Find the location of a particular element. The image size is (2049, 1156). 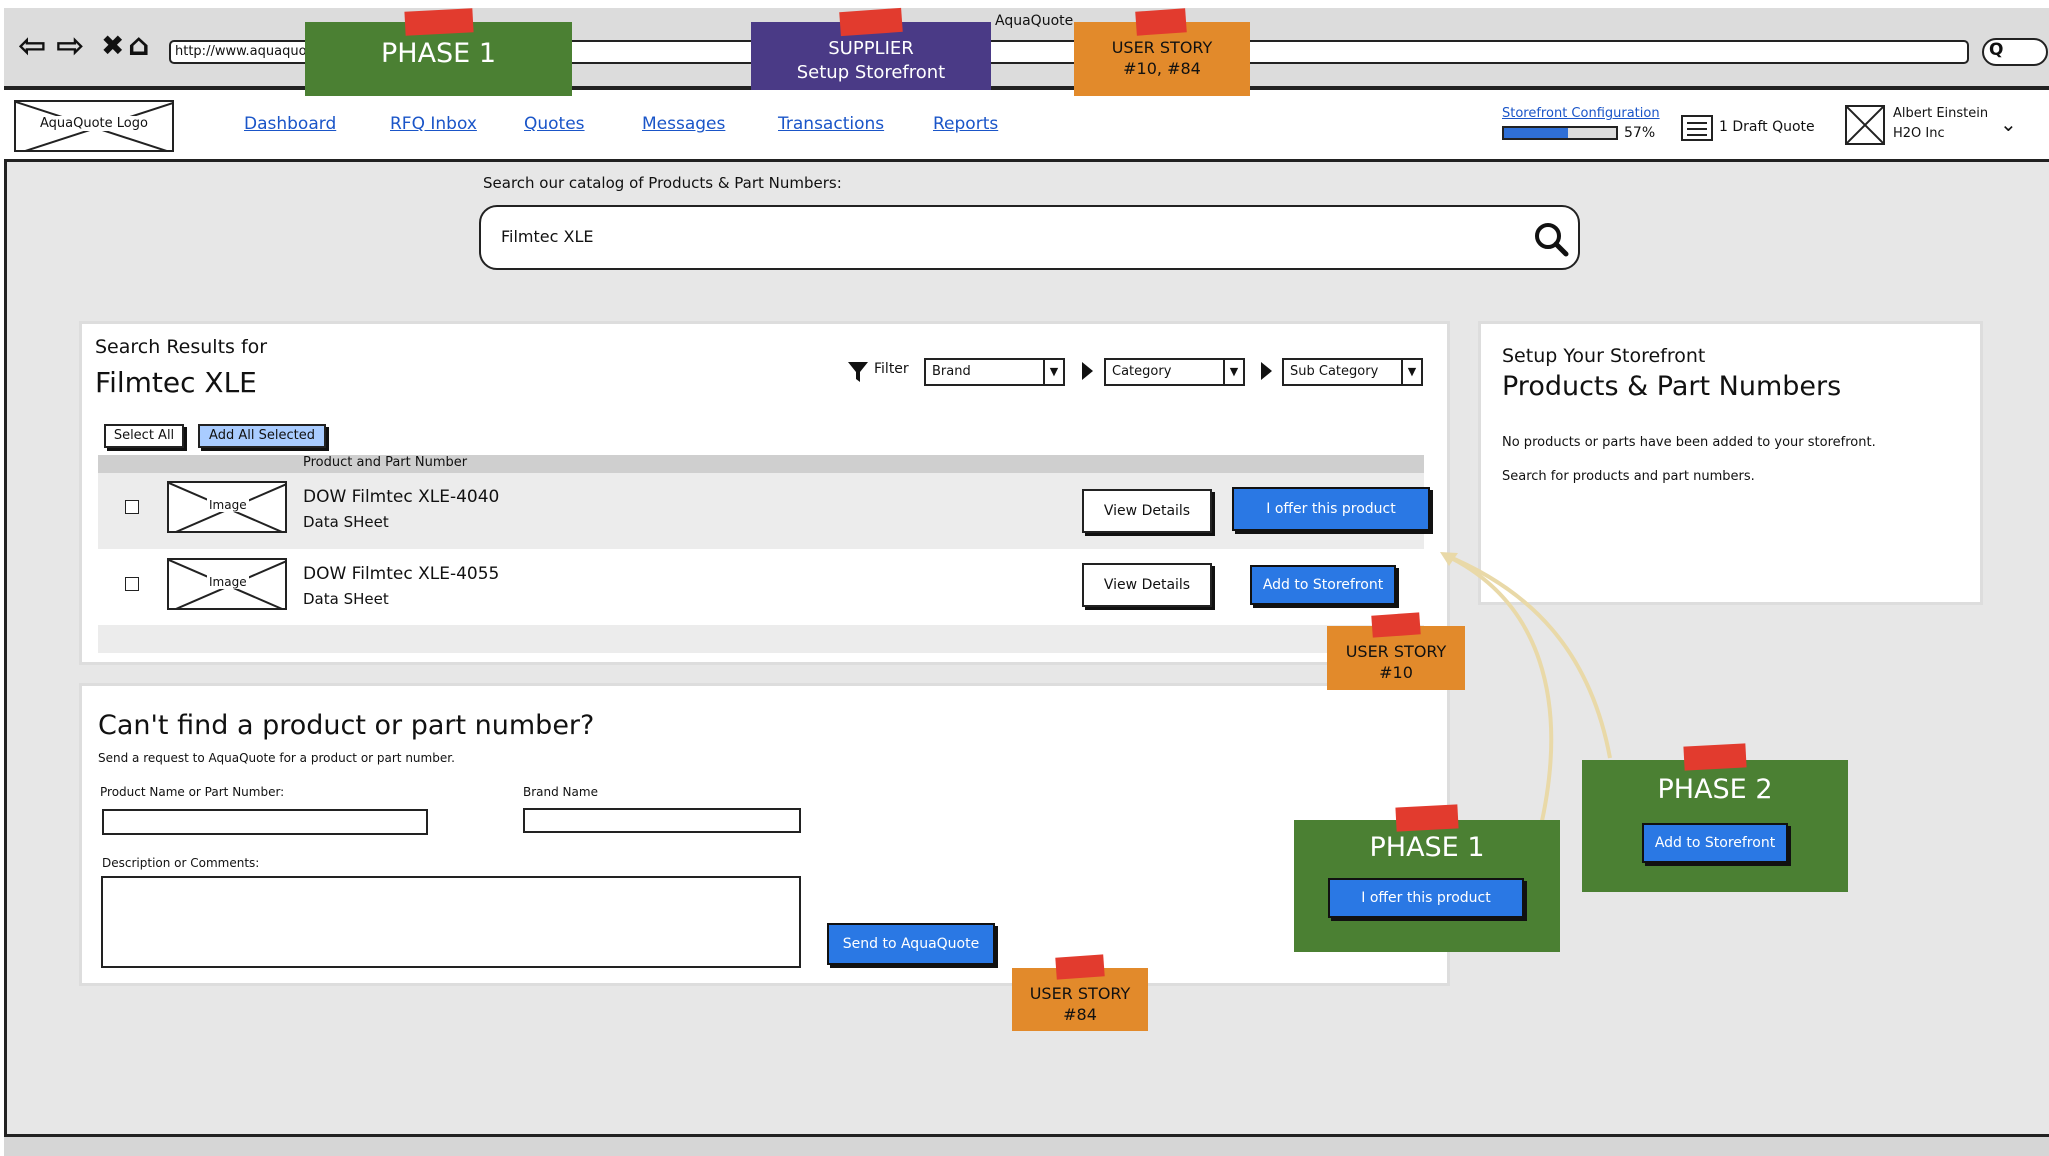

add-to-storefront-button-example: Add to Storefront is located at coordinates (1715, 843).